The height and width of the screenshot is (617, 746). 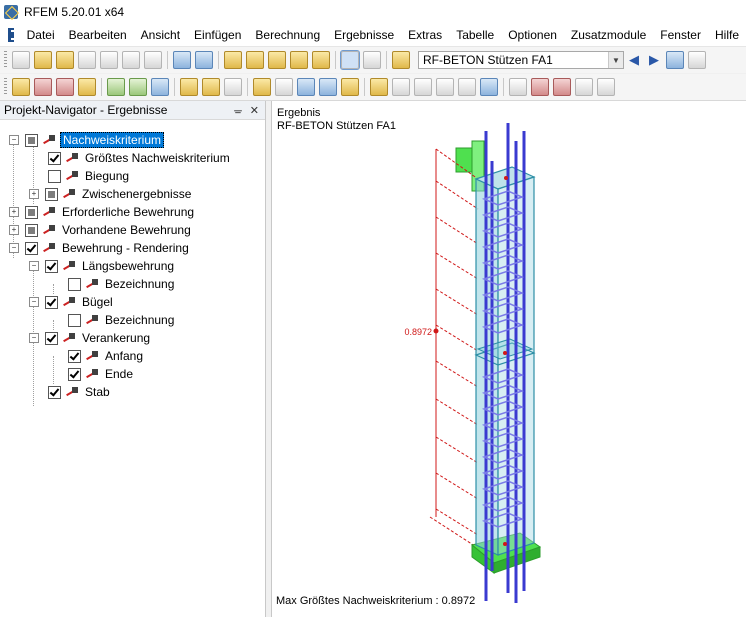 What do you see at coordinates (401, 60) in the screenshot?
I see `load-case-icon` at bounding box center [401, 60].